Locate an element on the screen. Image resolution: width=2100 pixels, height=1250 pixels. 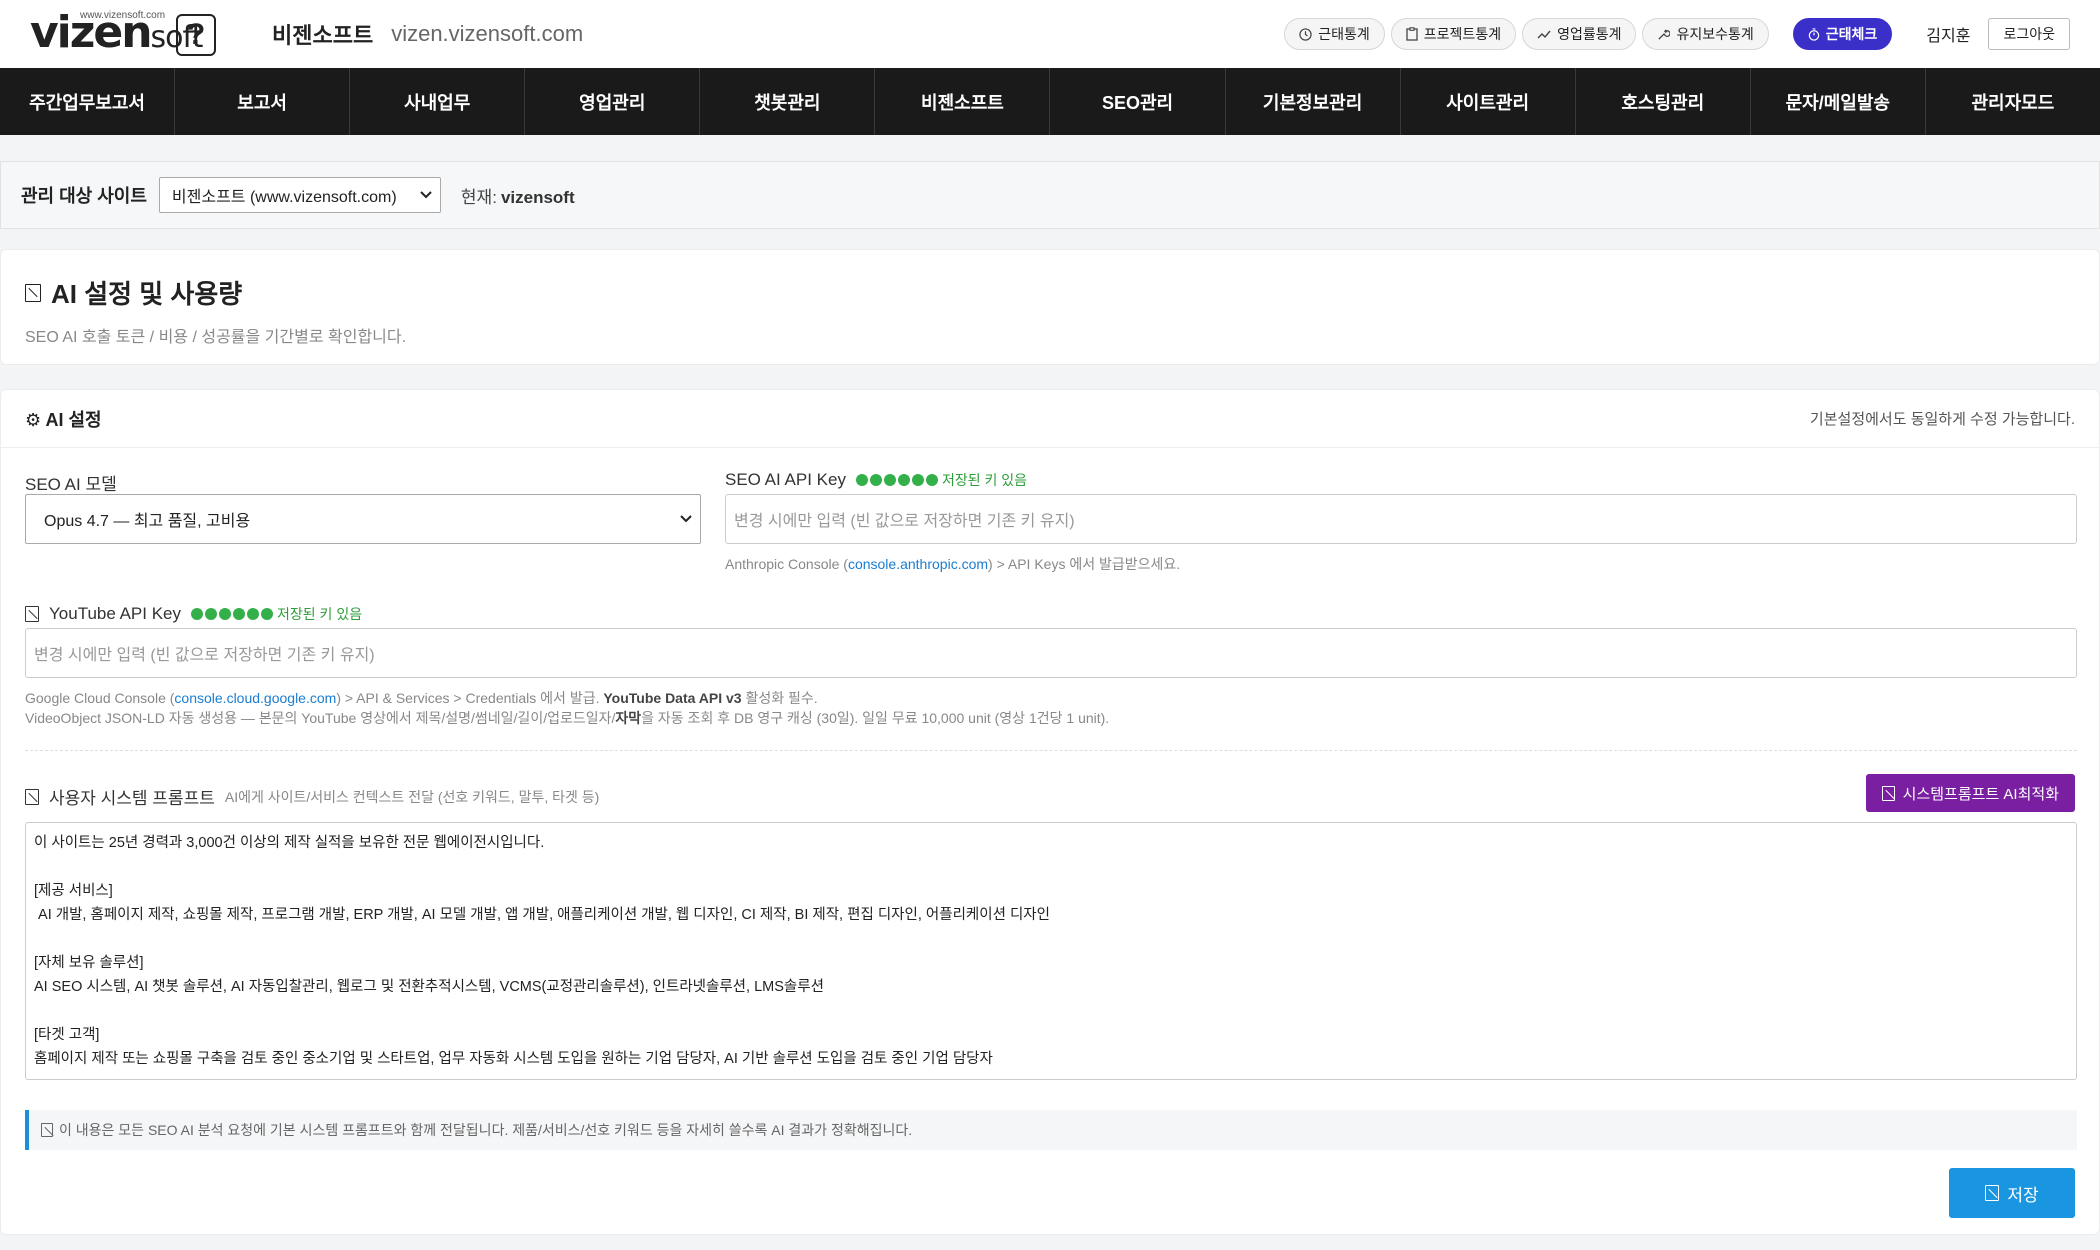
wrench-icon is located at coordinates (1664, 34).